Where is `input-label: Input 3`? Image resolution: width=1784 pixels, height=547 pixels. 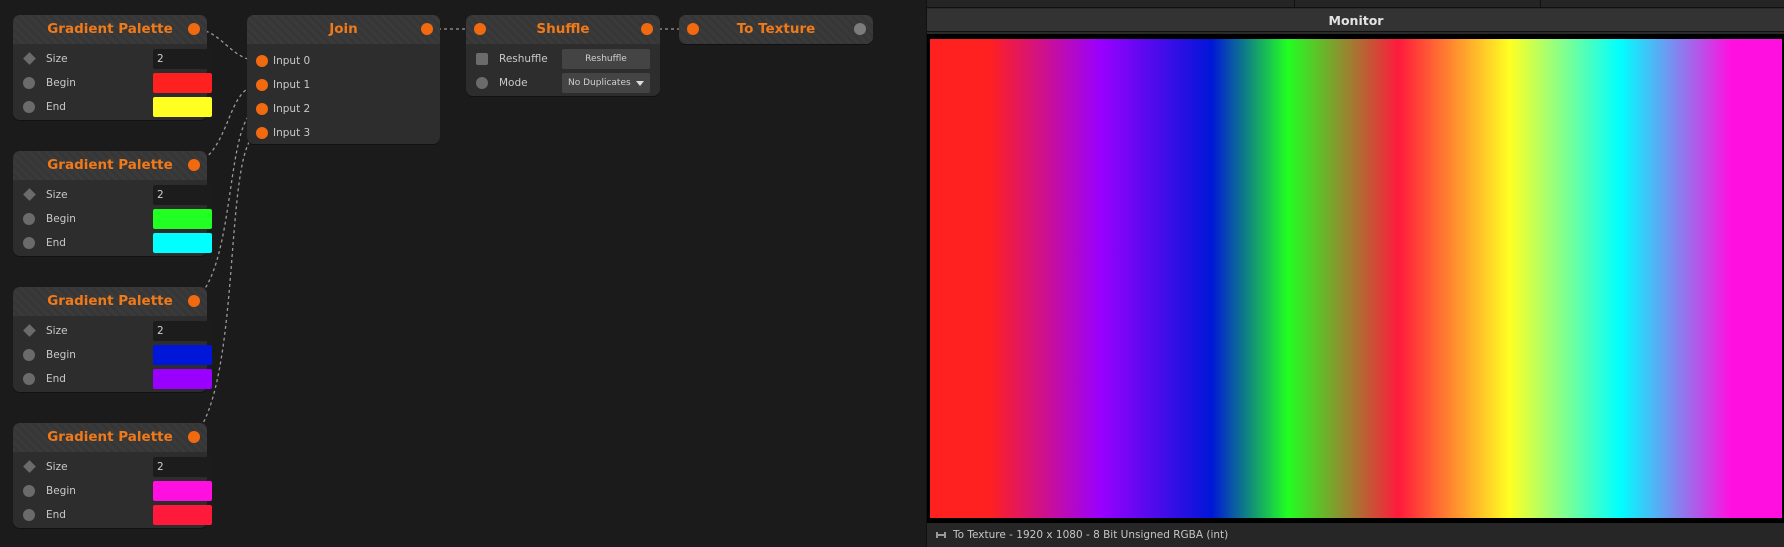
input-label: Input 3 is located at coordinates (292, 133).